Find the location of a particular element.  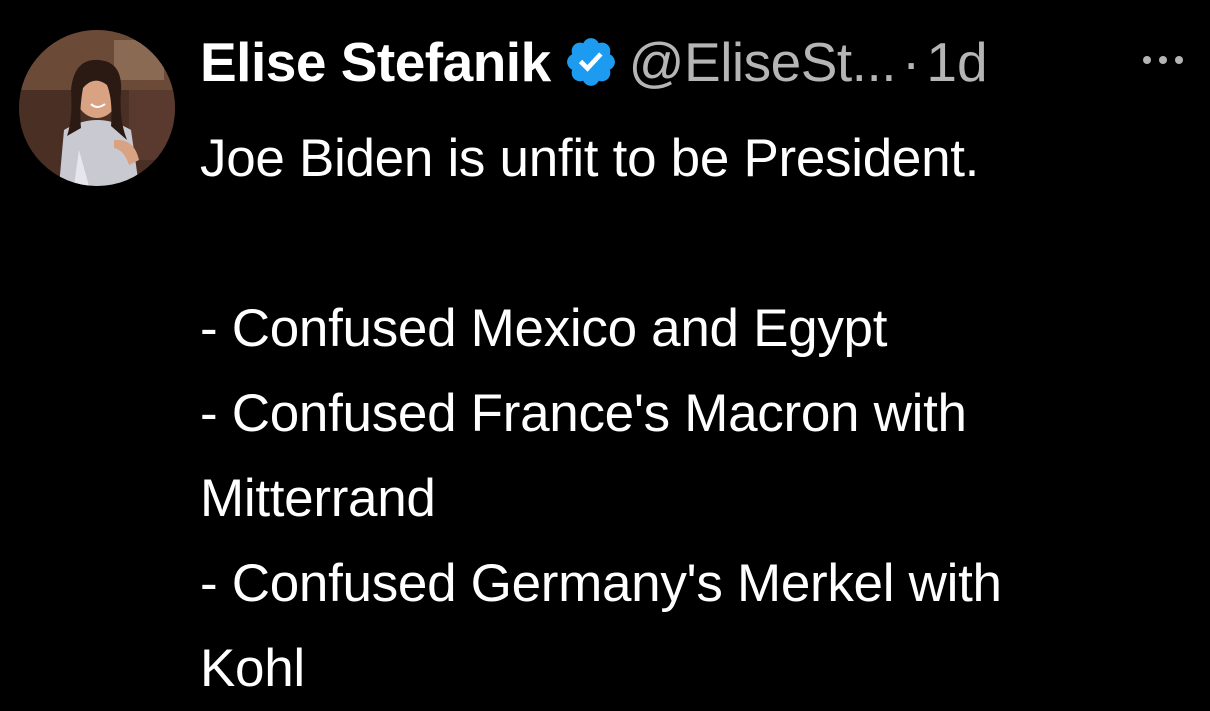

tweet-text-line: - Confused Germany's Merkel with is located at coordinates (601, 583).